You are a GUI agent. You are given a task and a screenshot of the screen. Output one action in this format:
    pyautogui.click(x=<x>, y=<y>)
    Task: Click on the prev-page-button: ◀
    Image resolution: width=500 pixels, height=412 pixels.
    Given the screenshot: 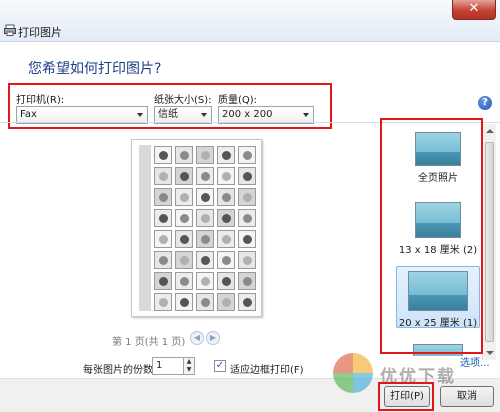 What is the action you would take?
    pyautogui.click(x=197, y=338)
    